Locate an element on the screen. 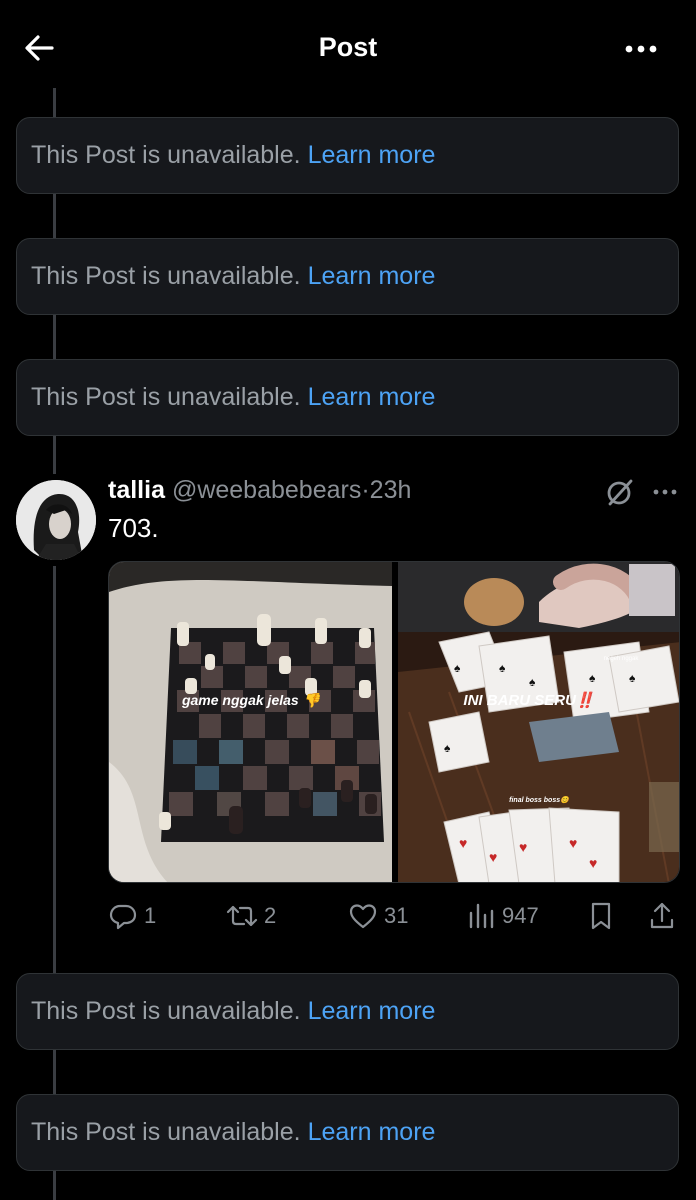 The width and height of the screenshot is (696, 1200). repost-icon is located at coordinates (242, 916).